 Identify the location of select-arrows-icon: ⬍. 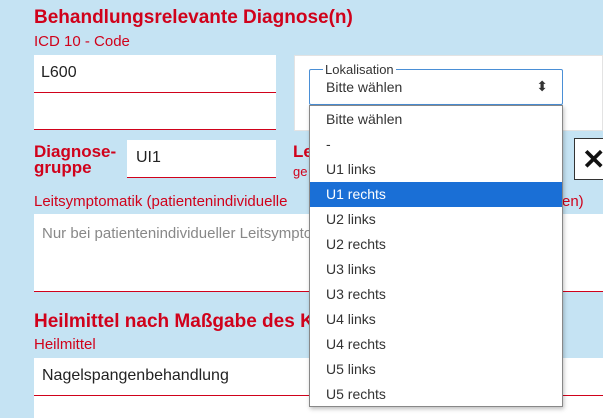
(542, 86).